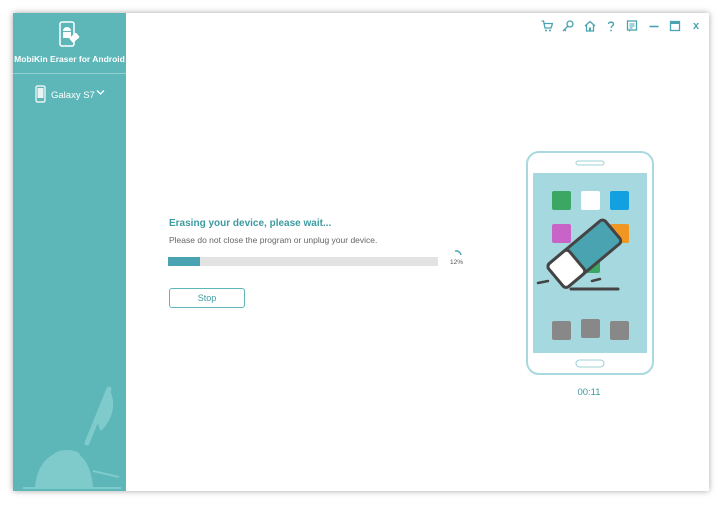 This screenshot has height=508, width=724. I want to click on minimize-icon, so click(654, 26).